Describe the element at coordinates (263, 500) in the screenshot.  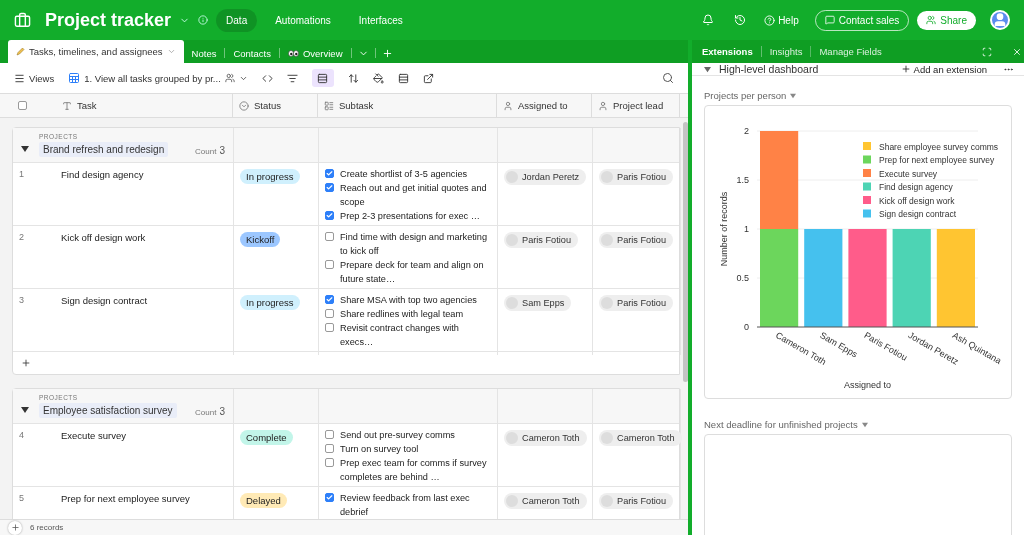
I see `status-tag: Delayed` at that location.